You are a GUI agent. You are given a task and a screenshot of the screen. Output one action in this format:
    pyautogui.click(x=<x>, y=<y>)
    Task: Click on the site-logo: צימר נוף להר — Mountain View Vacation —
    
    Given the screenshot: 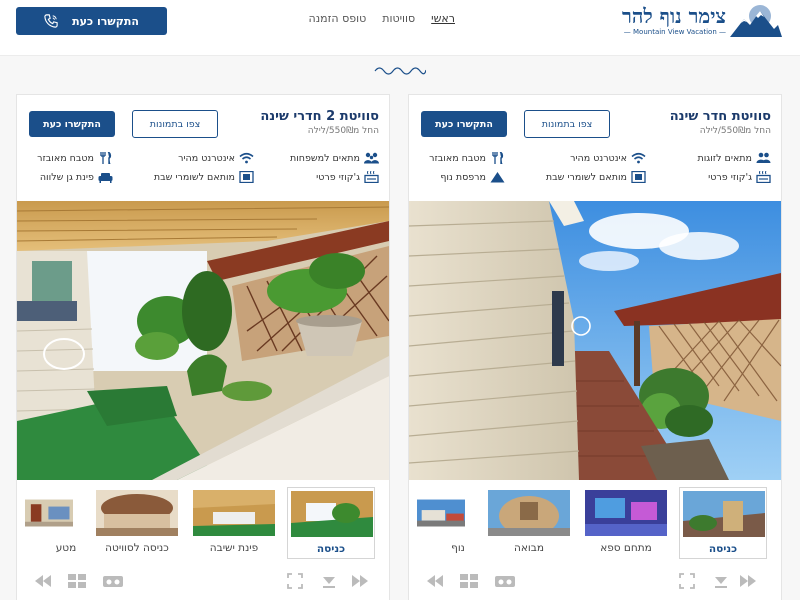 What is the action you would take?
    pyautogui.click(x=699, y=22)
    